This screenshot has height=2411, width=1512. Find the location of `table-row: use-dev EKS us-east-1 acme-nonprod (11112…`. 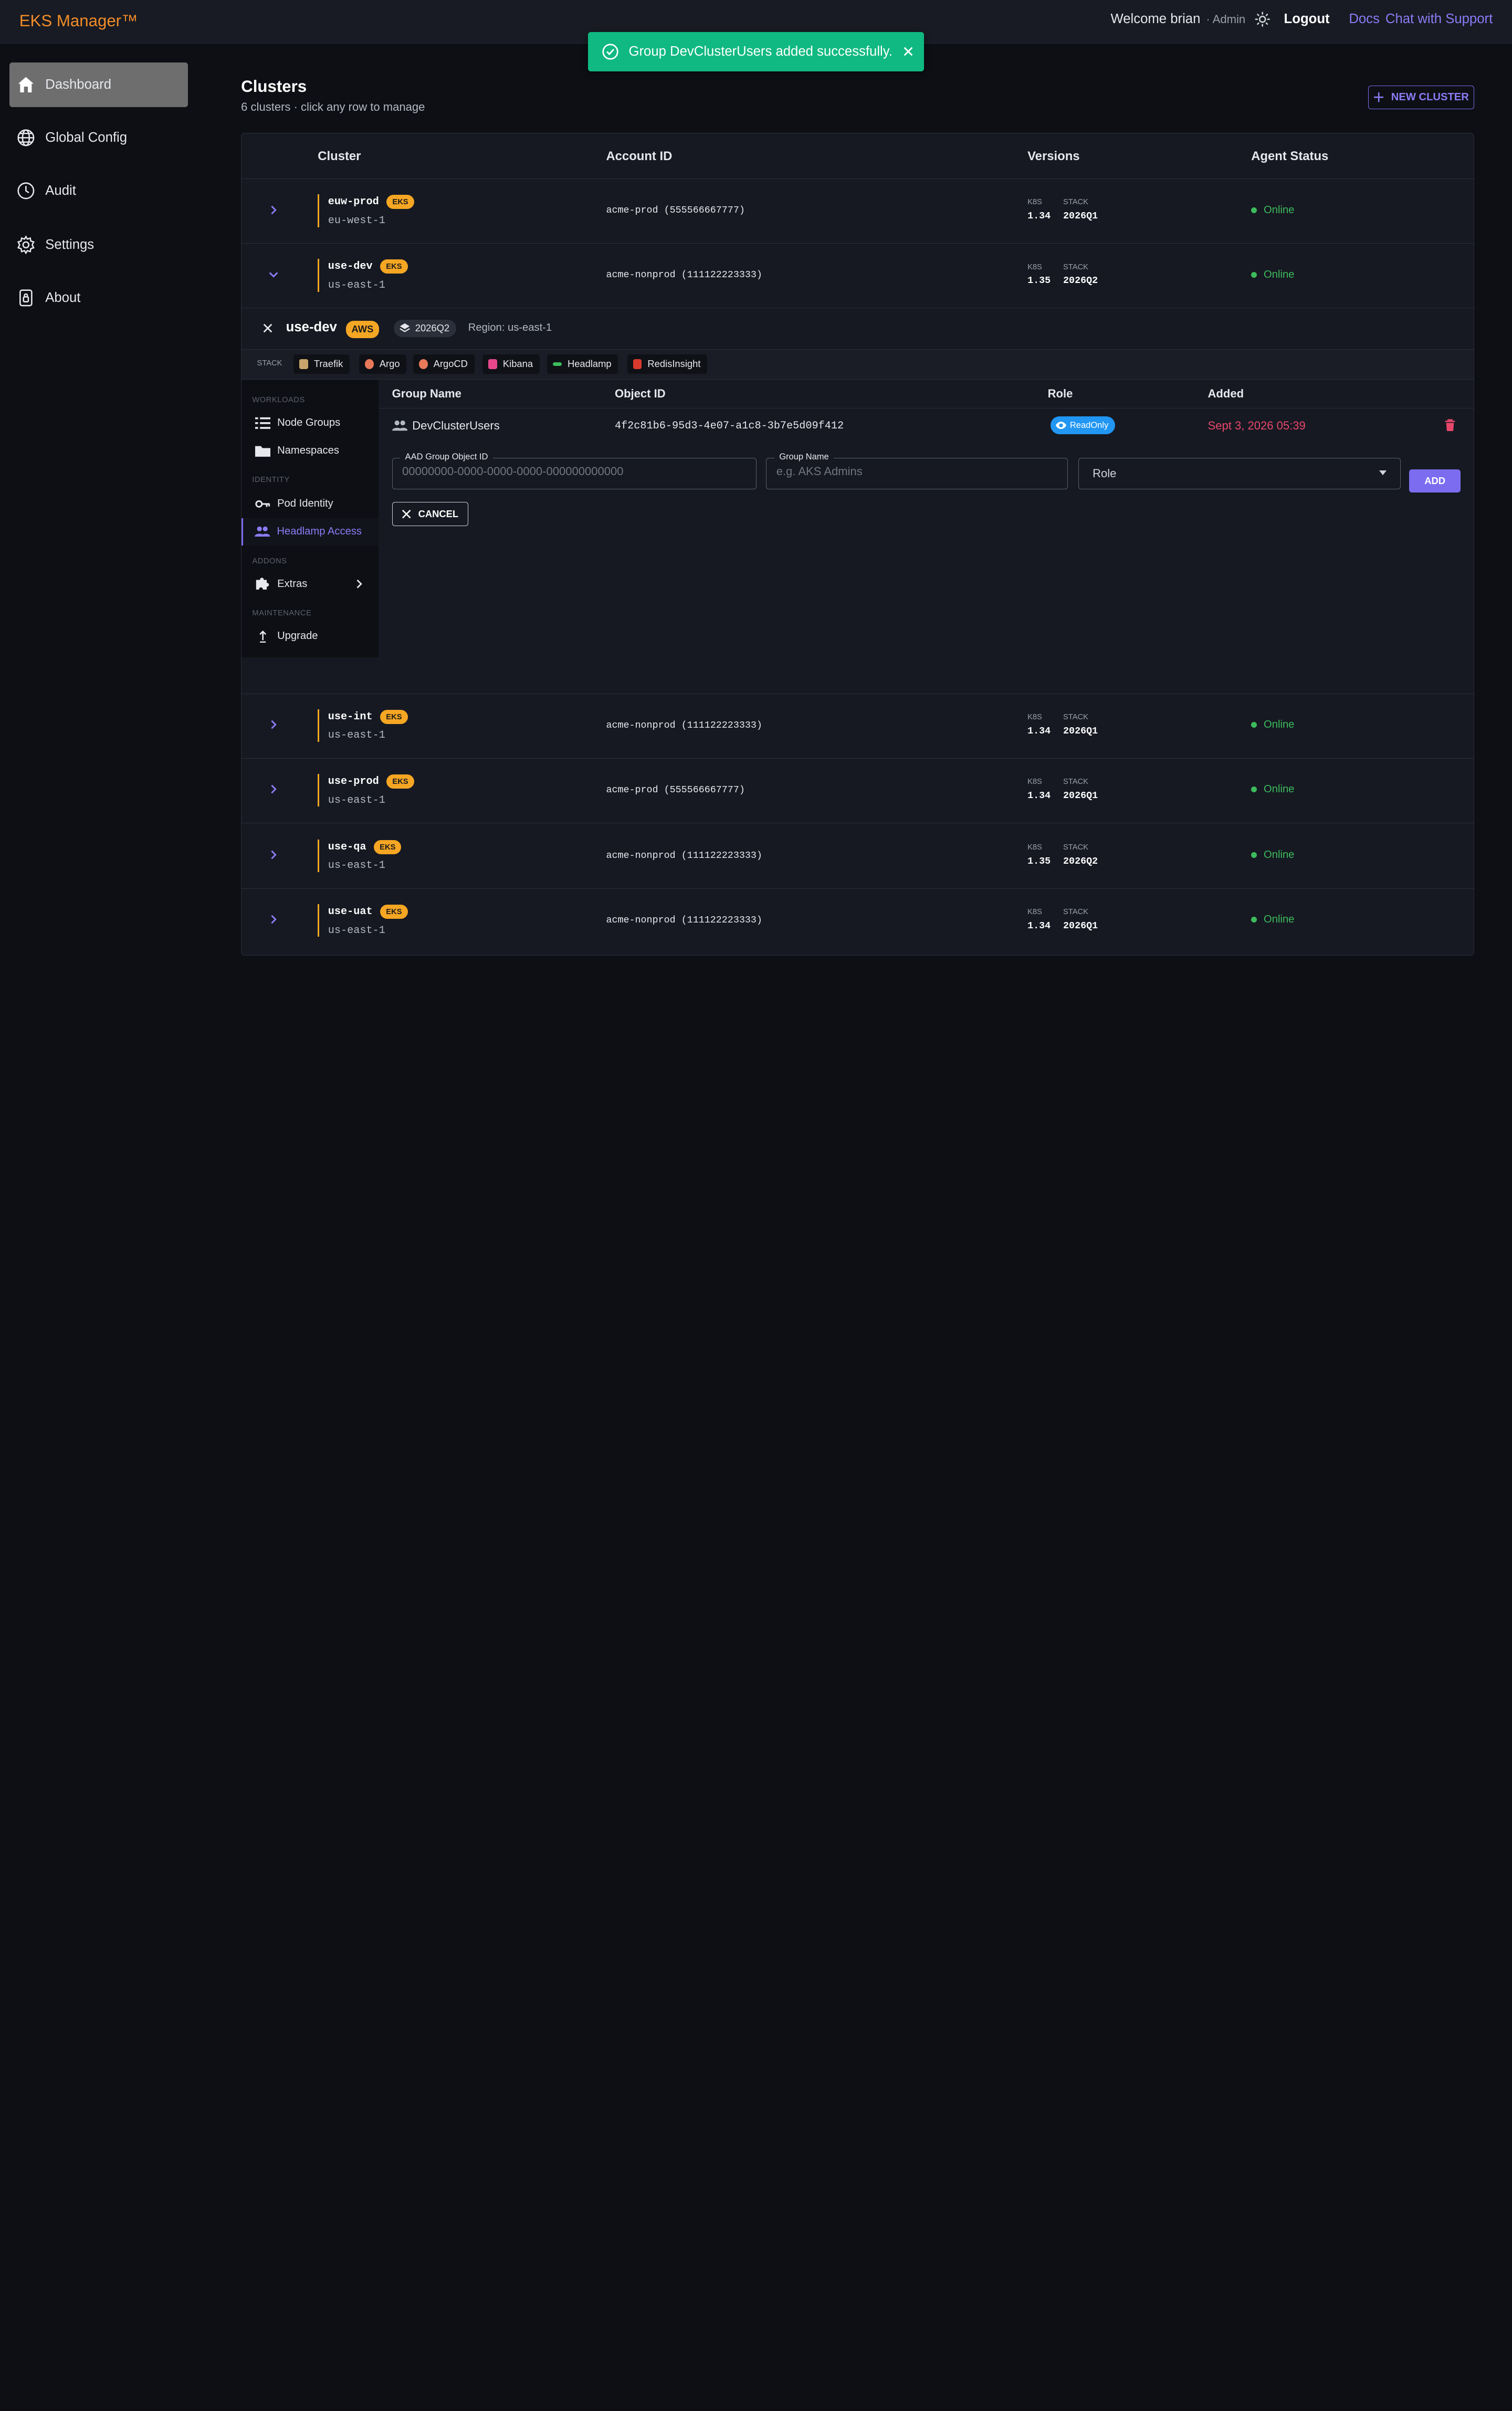

table-row: use-dev EKS us-east-1 acme-nonprod (11112… is located at coordinates (858, 276).